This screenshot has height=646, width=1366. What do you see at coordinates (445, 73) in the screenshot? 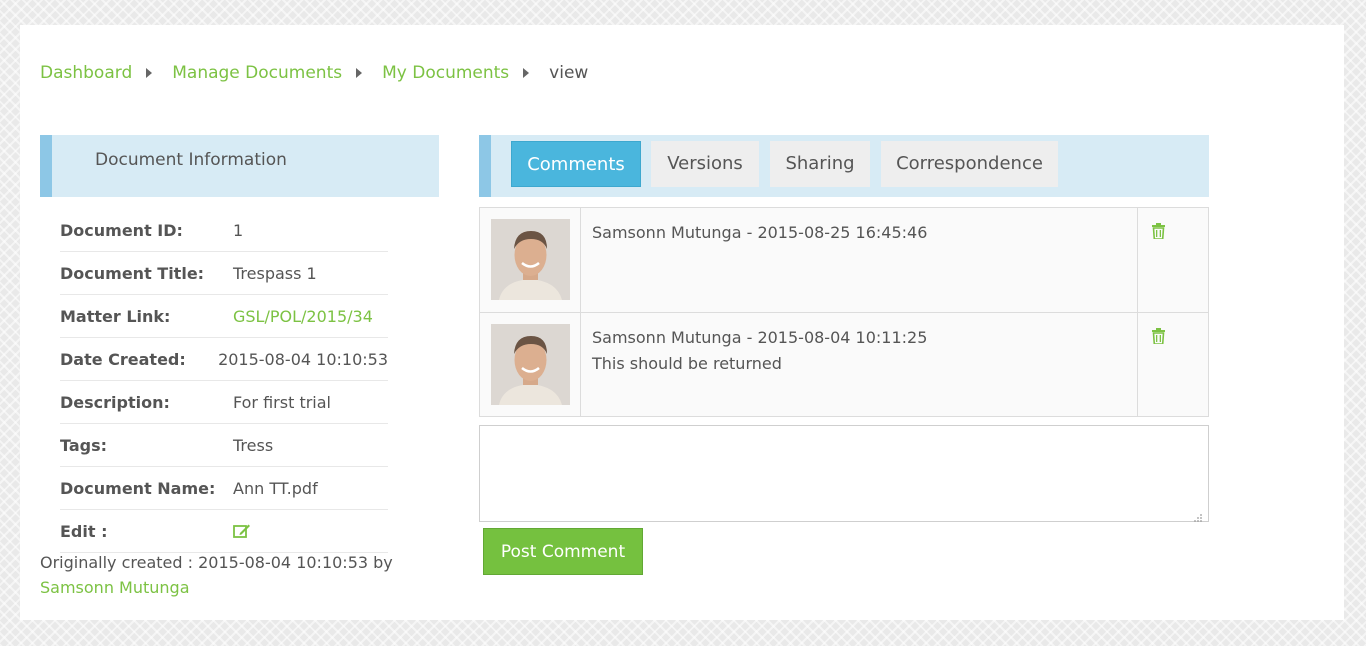
I see `breadcrumb-my-documents: My Documents` at bounding box center [445, 73].